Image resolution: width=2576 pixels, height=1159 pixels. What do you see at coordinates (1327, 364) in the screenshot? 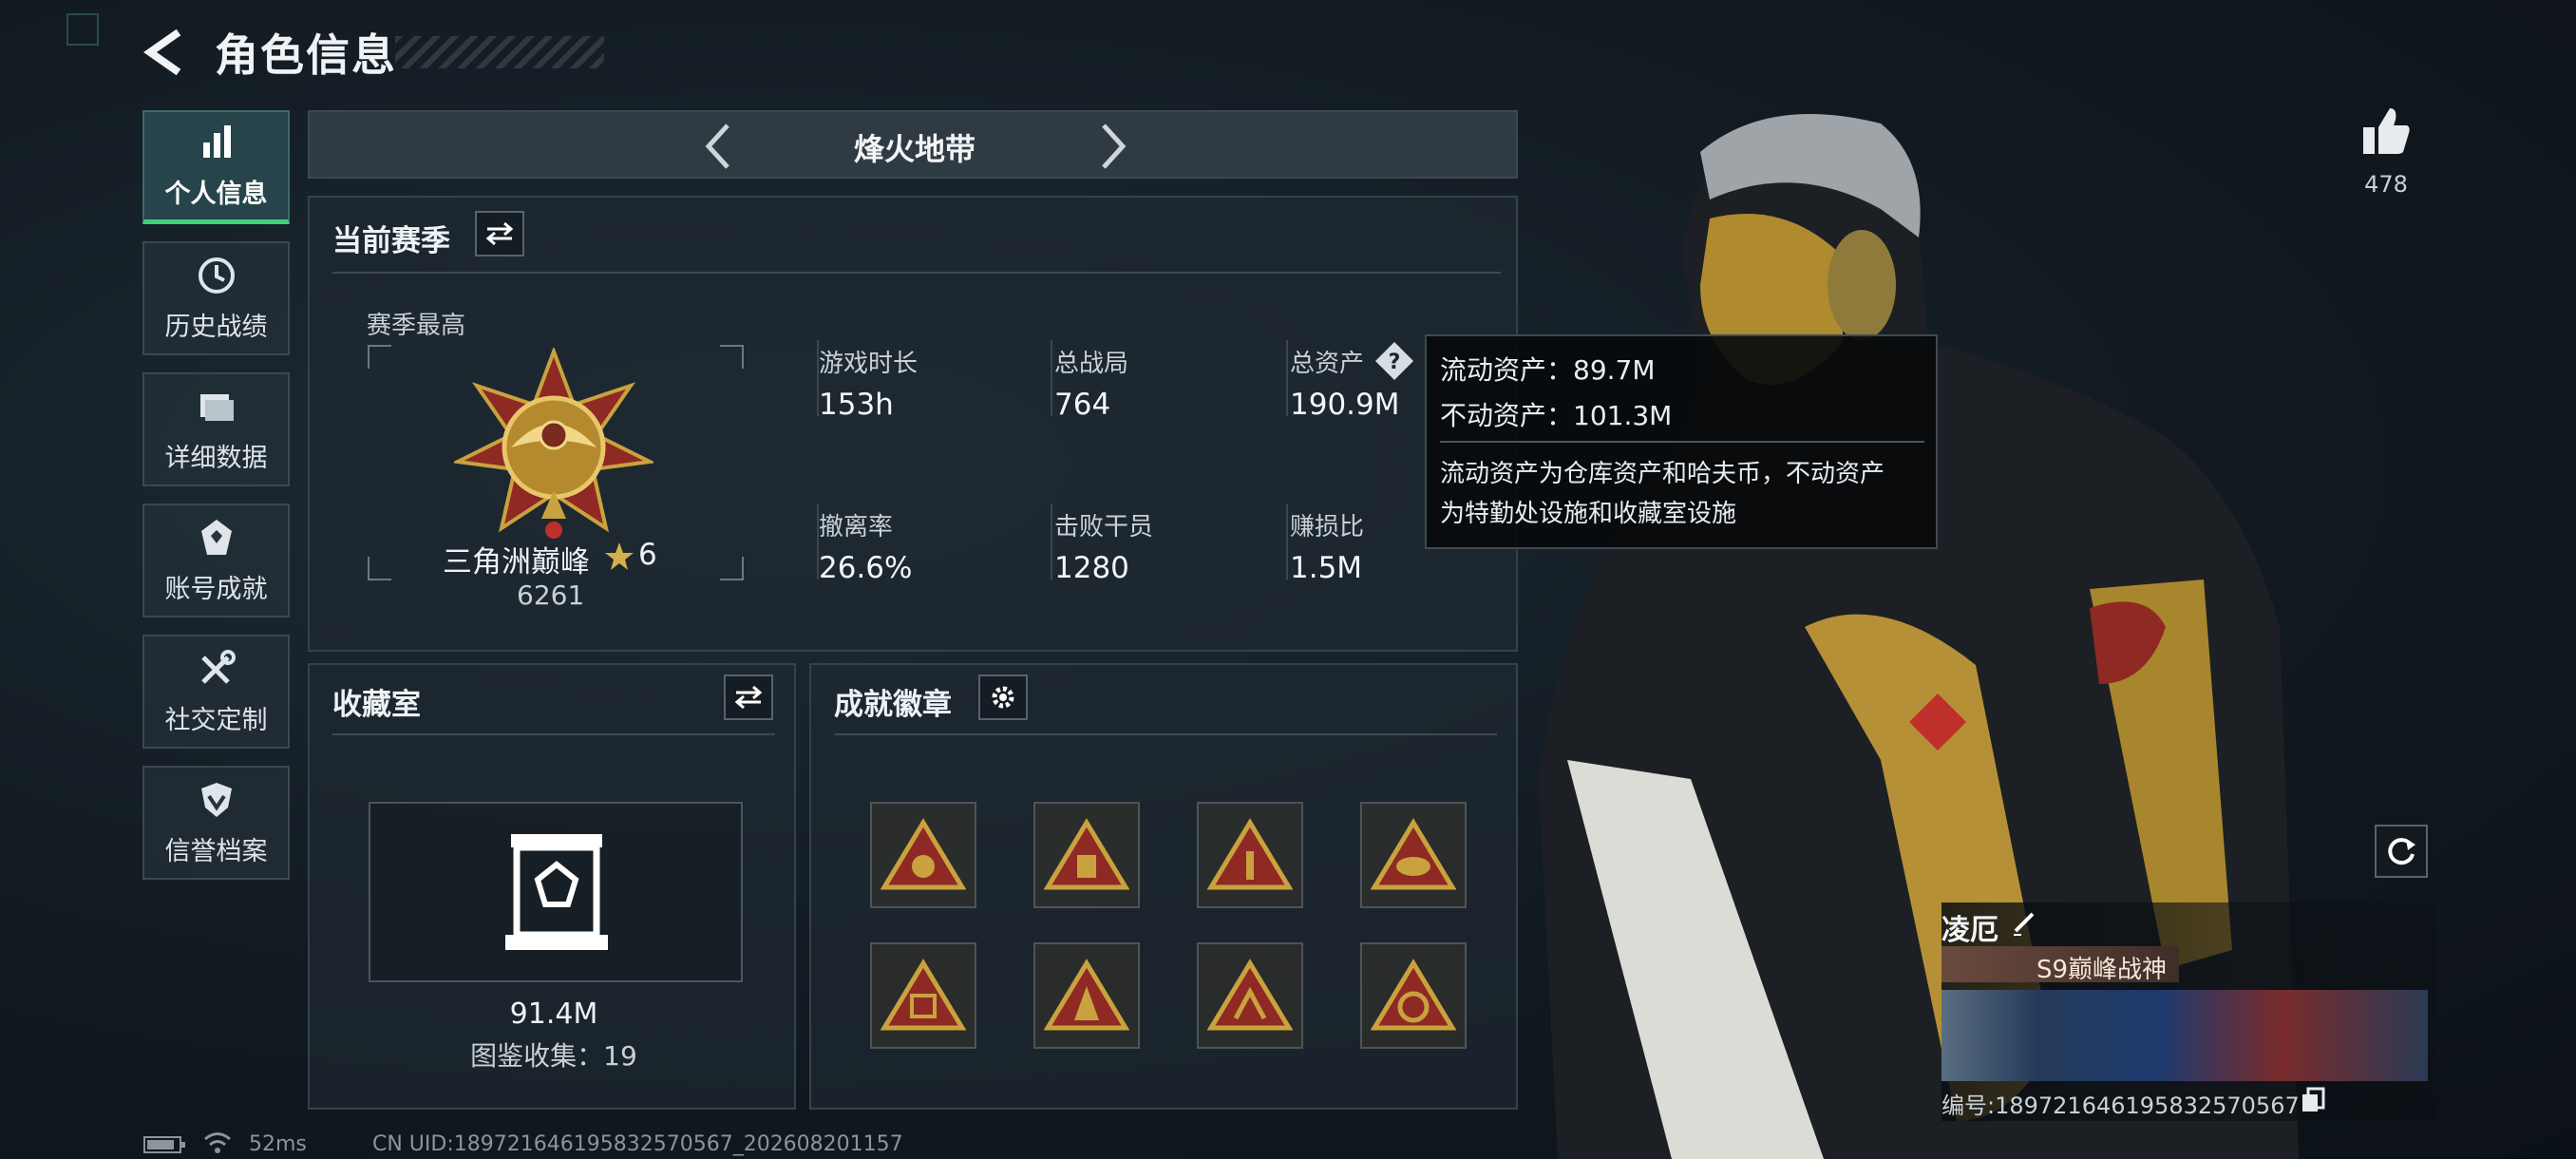
I see `stat-label: 总资产` at bounding box center [1327, 364].